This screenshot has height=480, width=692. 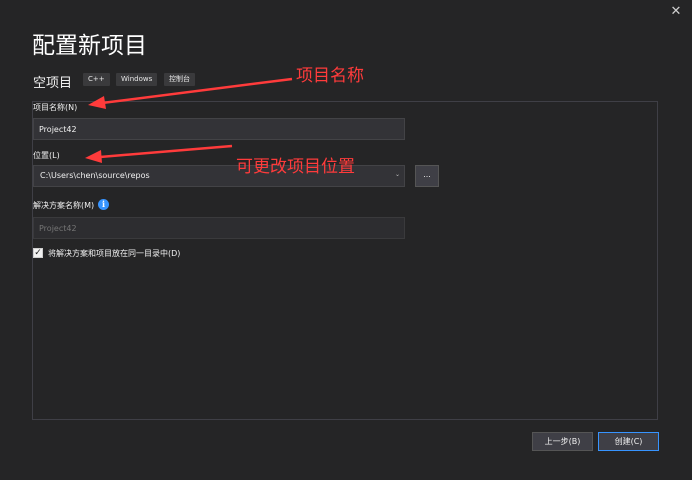 I want to click on arrow-to-project-name, so click(x=190, y=93).